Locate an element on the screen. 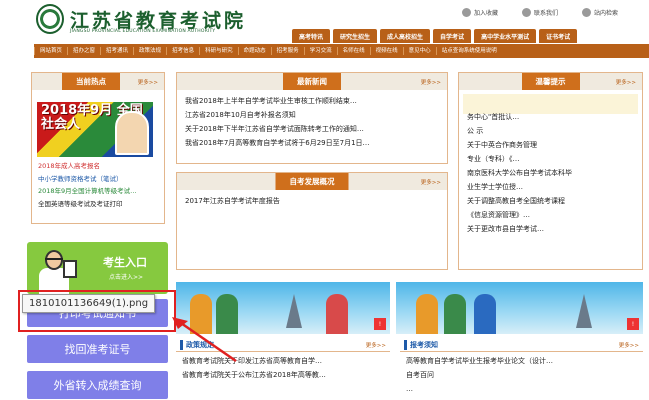 The height and width of the screenshot is (400, 649). tip-line: 关于调整高教自考全国统考课程 is located at coordinates (550, 201).